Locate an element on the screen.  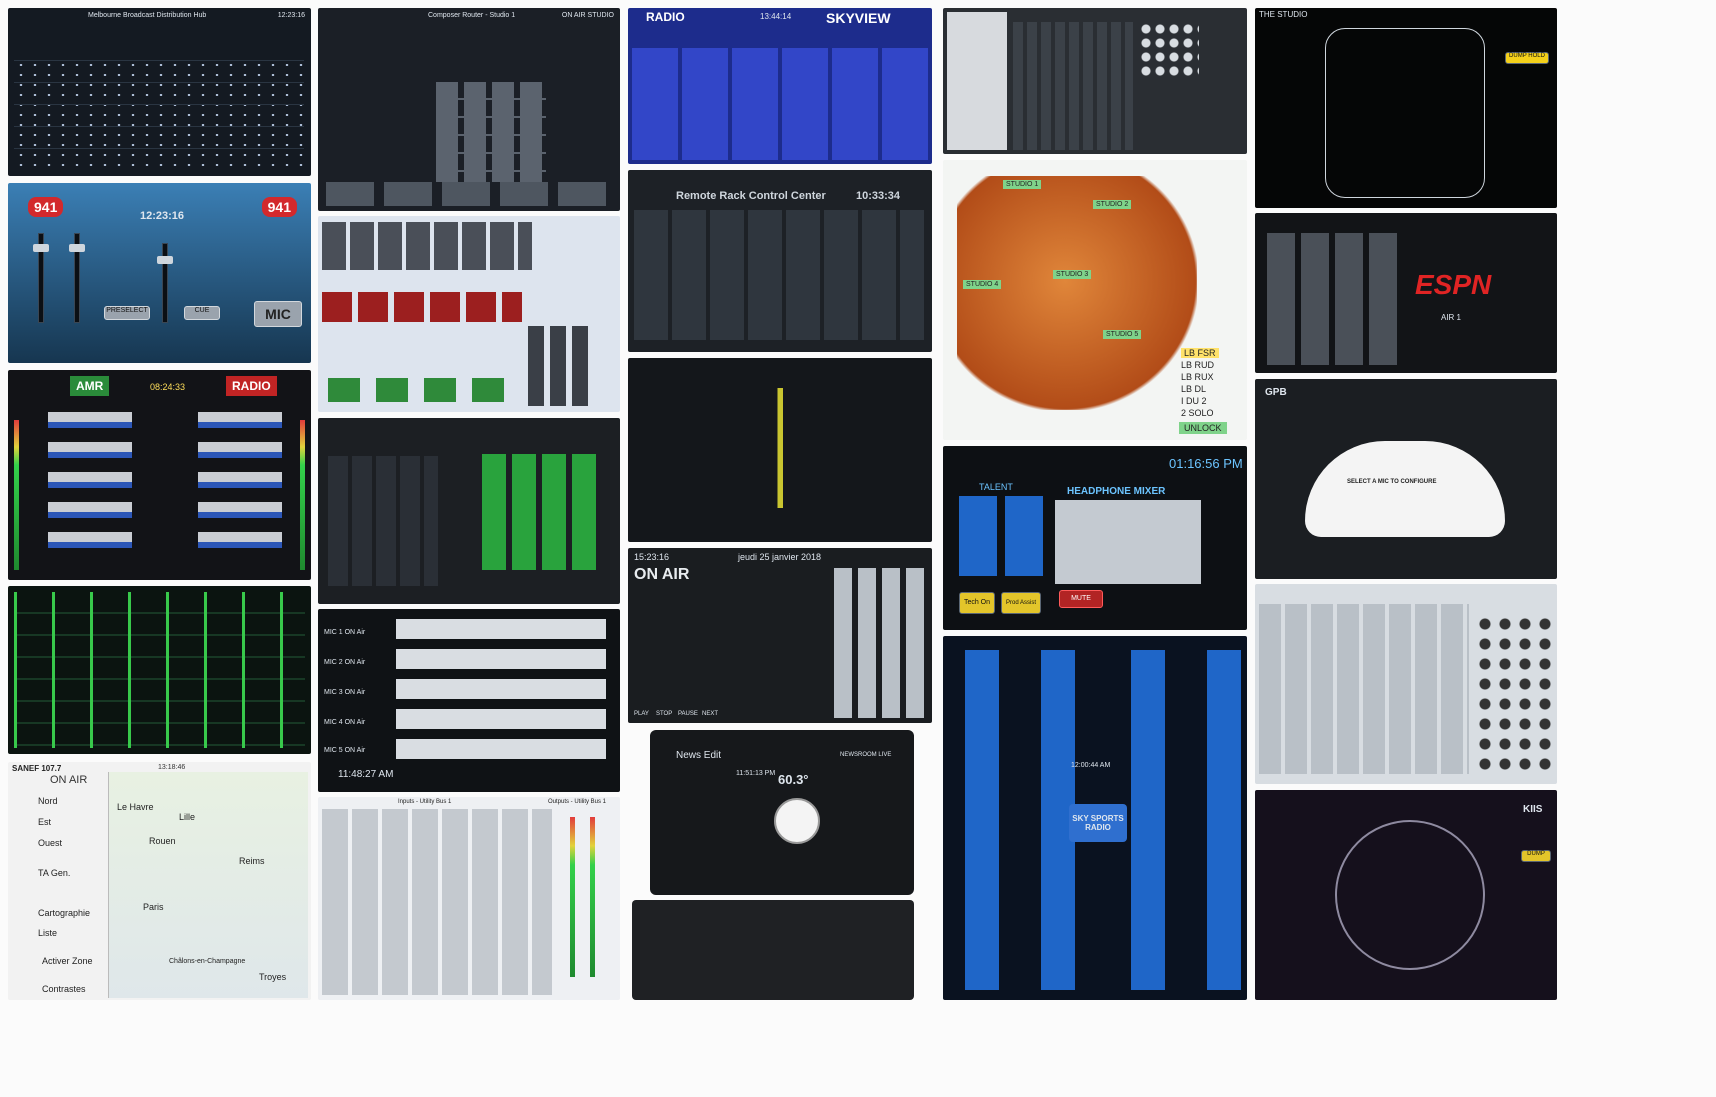
tech-on-button: Tech On is located at coordinates (977, 603).